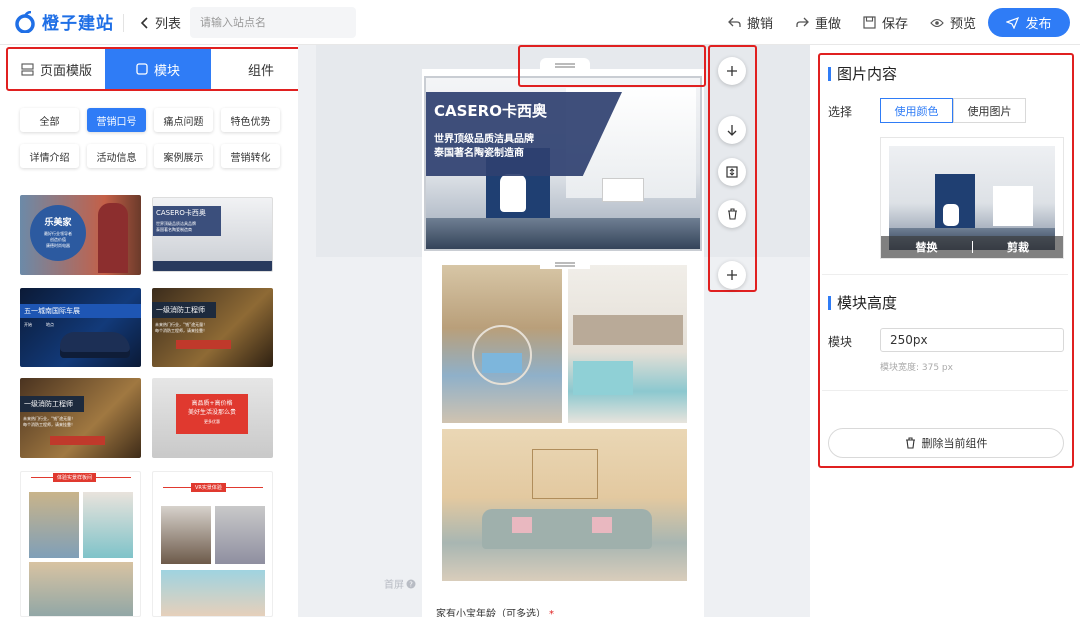 The width and height of the screenshot is (1080, 617). I want to click on replace-image-button: 替换, so click(926, 247).